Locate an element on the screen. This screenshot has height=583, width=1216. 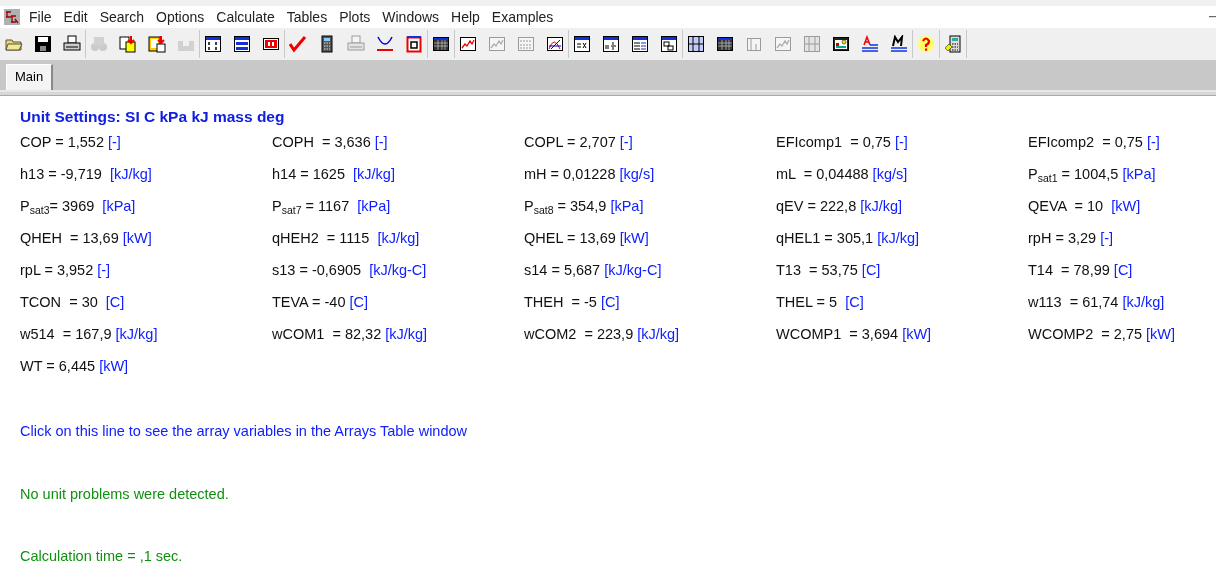
variable-result: s14 = 5,687 [kJ/kg-C] is located at coordinates (593, 271).